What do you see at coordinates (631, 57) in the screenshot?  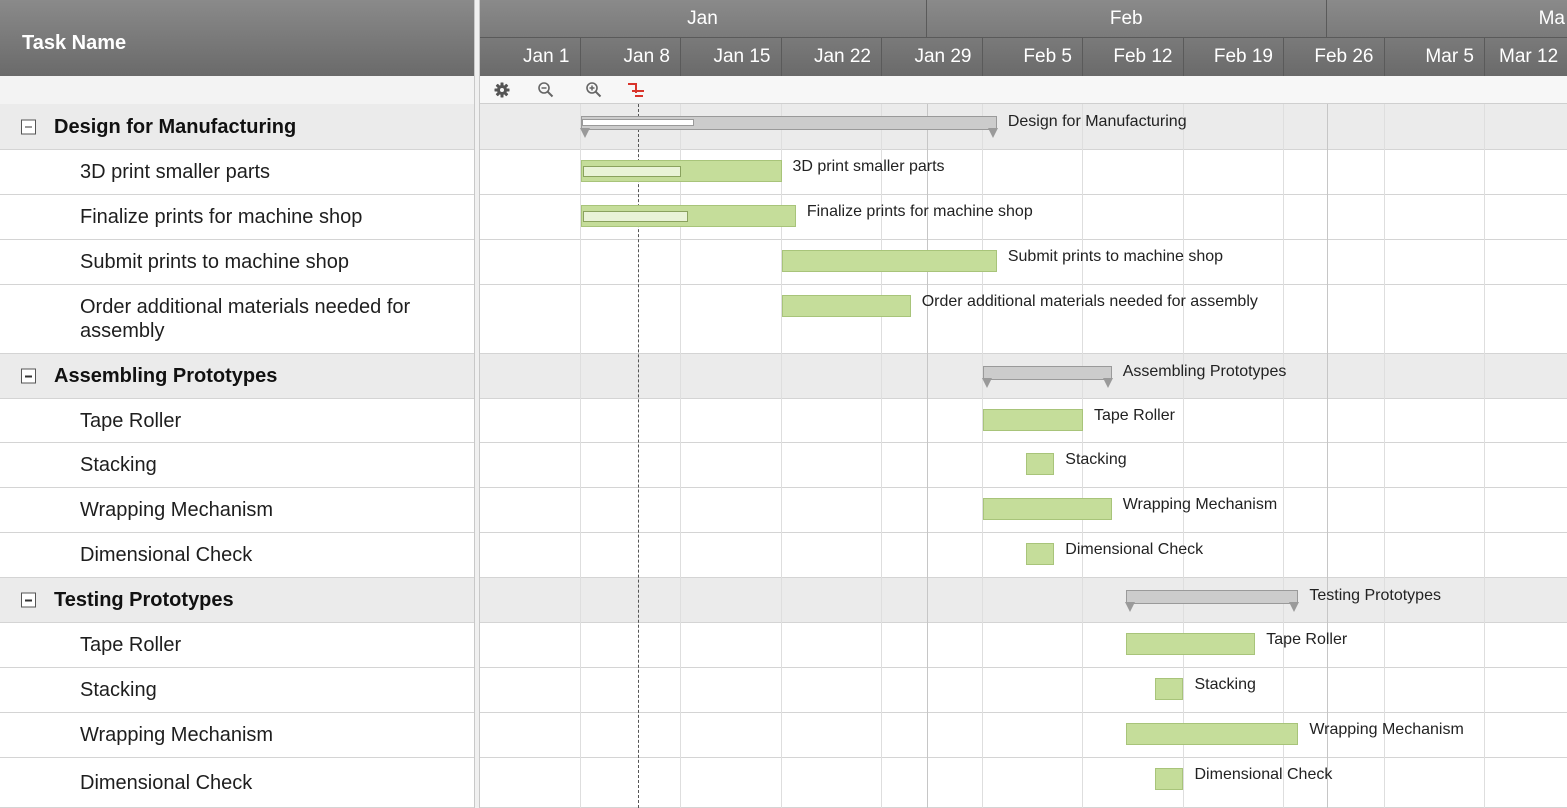 I see `week-header: Jan 8` at bounding box center [631, 57].